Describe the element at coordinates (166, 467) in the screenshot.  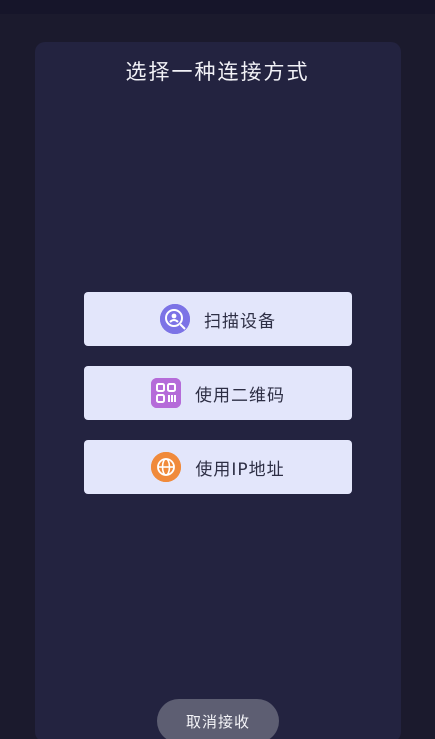
I see `globe-icon` at that location.